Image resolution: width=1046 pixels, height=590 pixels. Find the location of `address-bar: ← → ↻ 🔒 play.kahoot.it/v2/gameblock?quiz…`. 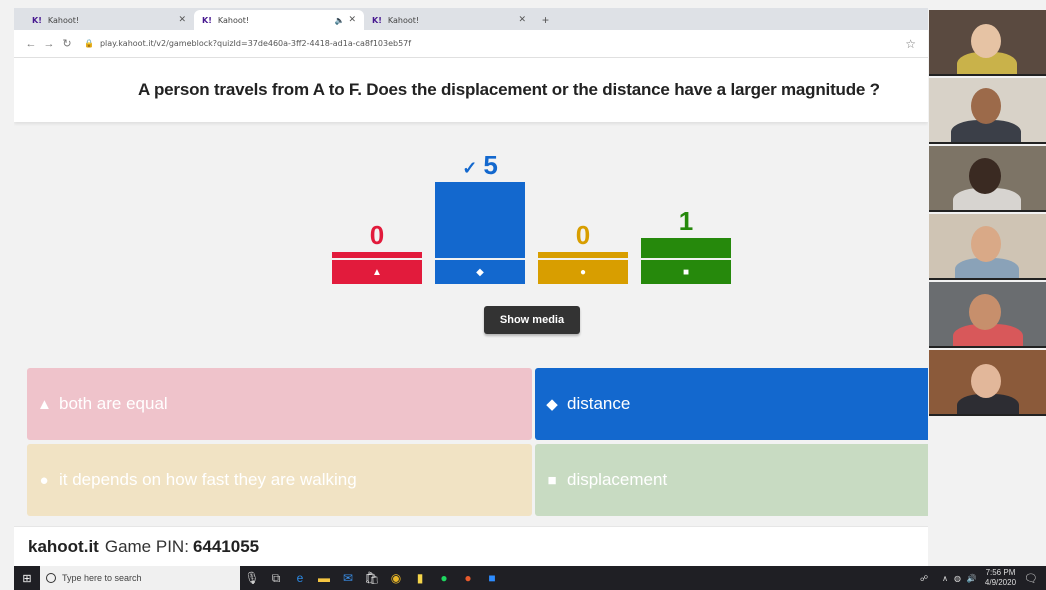

address-bar: ← → ↻ 🔒 play.kahoot.it/v2/gameblock?quiz… is located at coordinates (471, 44).